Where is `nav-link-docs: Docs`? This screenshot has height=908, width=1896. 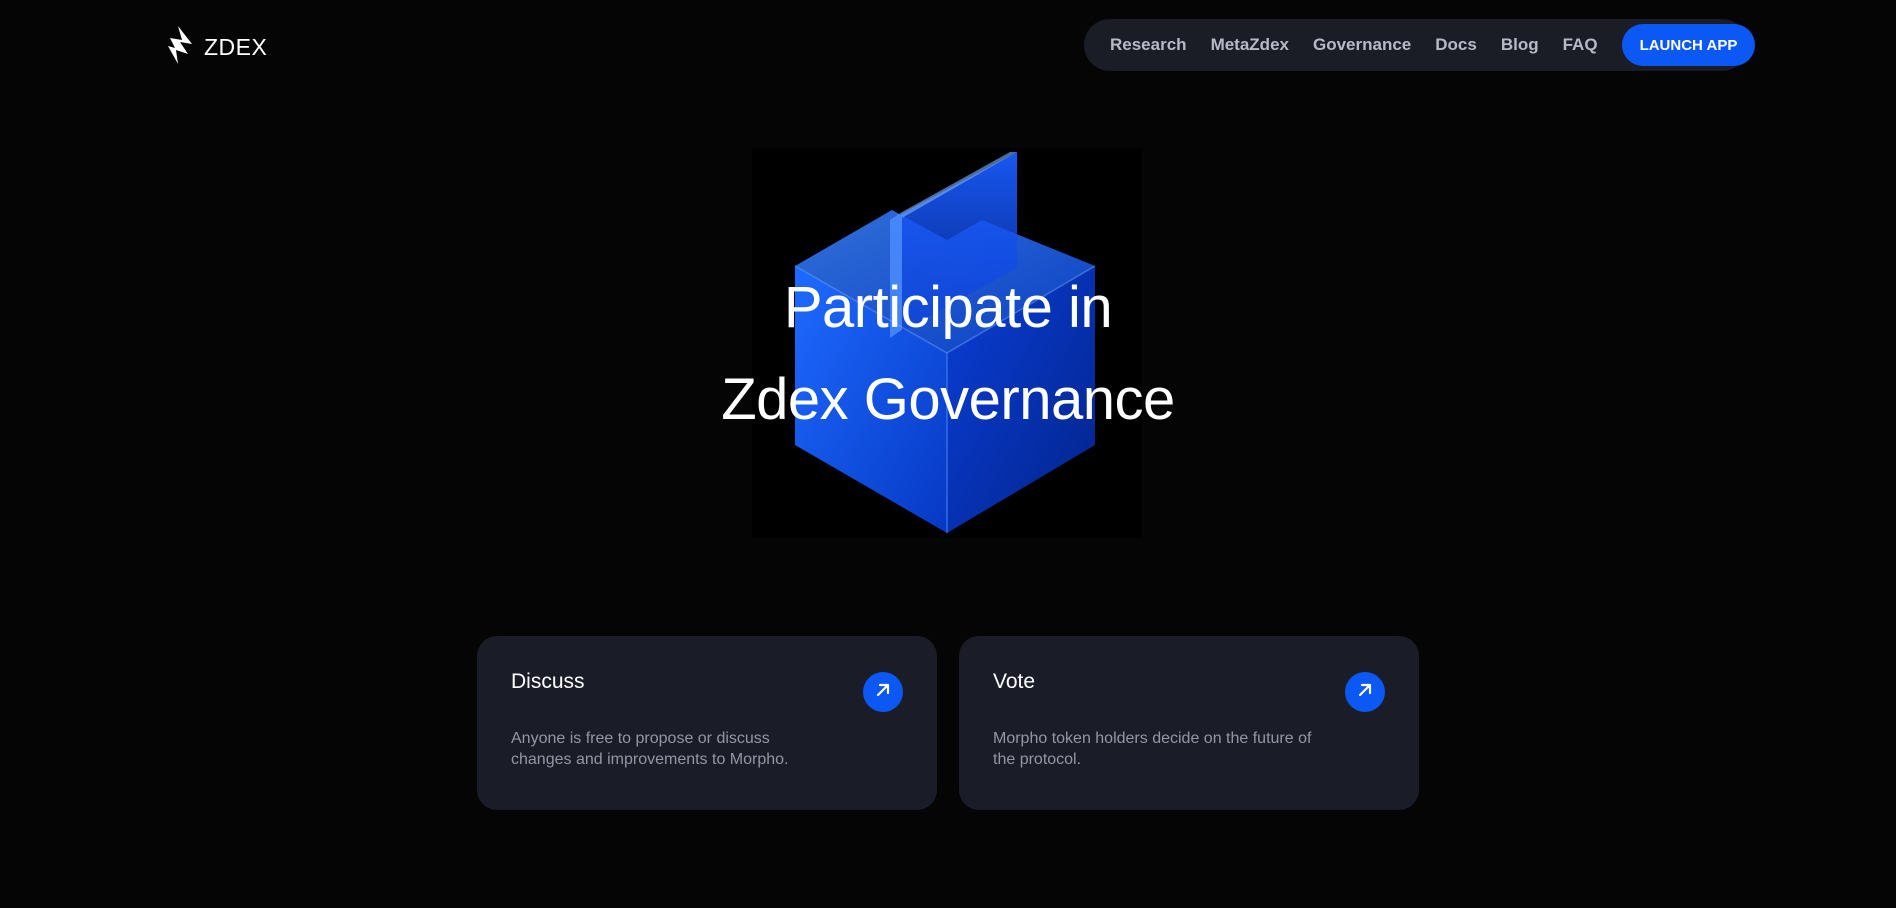
nav-link-docs: Docs is located at coordinates (1456, 45).